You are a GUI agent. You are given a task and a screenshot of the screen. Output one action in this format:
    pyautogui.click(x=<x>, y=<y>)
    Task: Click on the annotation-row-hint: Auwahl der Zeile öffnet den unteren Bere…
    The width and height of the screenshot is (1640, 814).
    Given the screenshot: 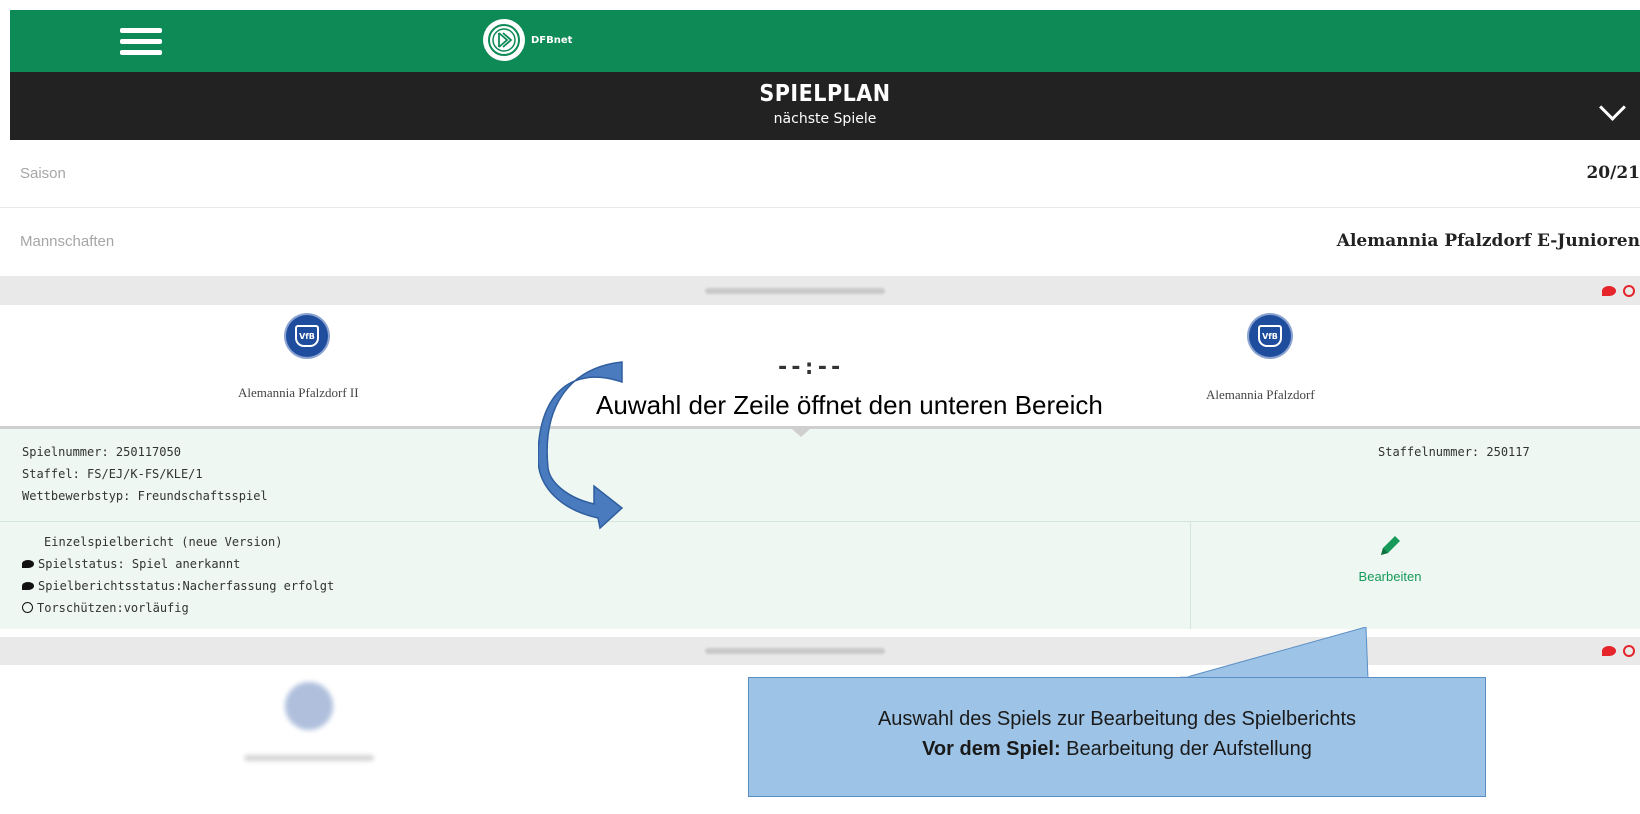 What is the action you would take?
    pyautogui.click(x=849, y=405)
    